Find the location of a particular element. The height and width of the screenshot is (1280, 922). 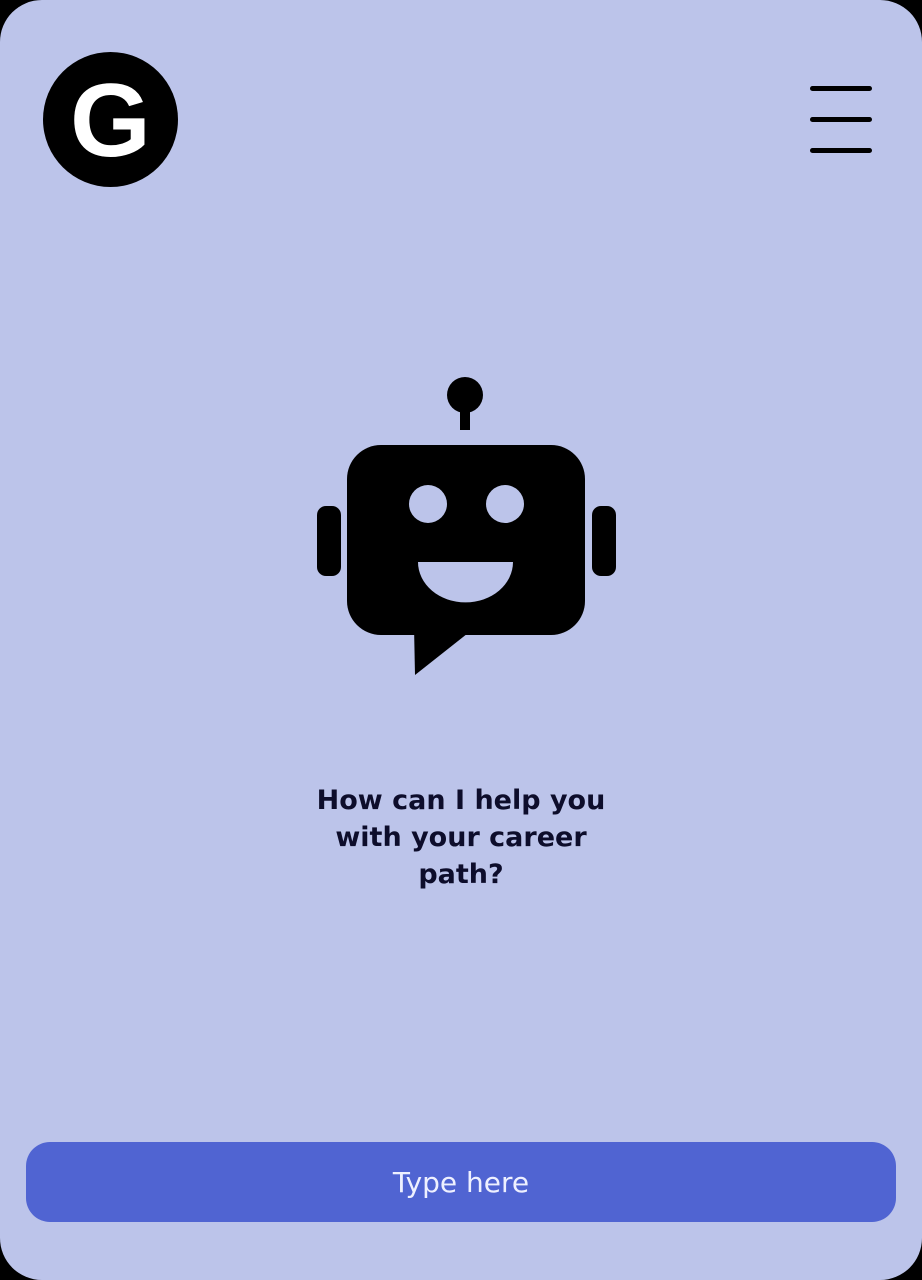

chatbot-robot-icon is located at coordinates (466, 526).